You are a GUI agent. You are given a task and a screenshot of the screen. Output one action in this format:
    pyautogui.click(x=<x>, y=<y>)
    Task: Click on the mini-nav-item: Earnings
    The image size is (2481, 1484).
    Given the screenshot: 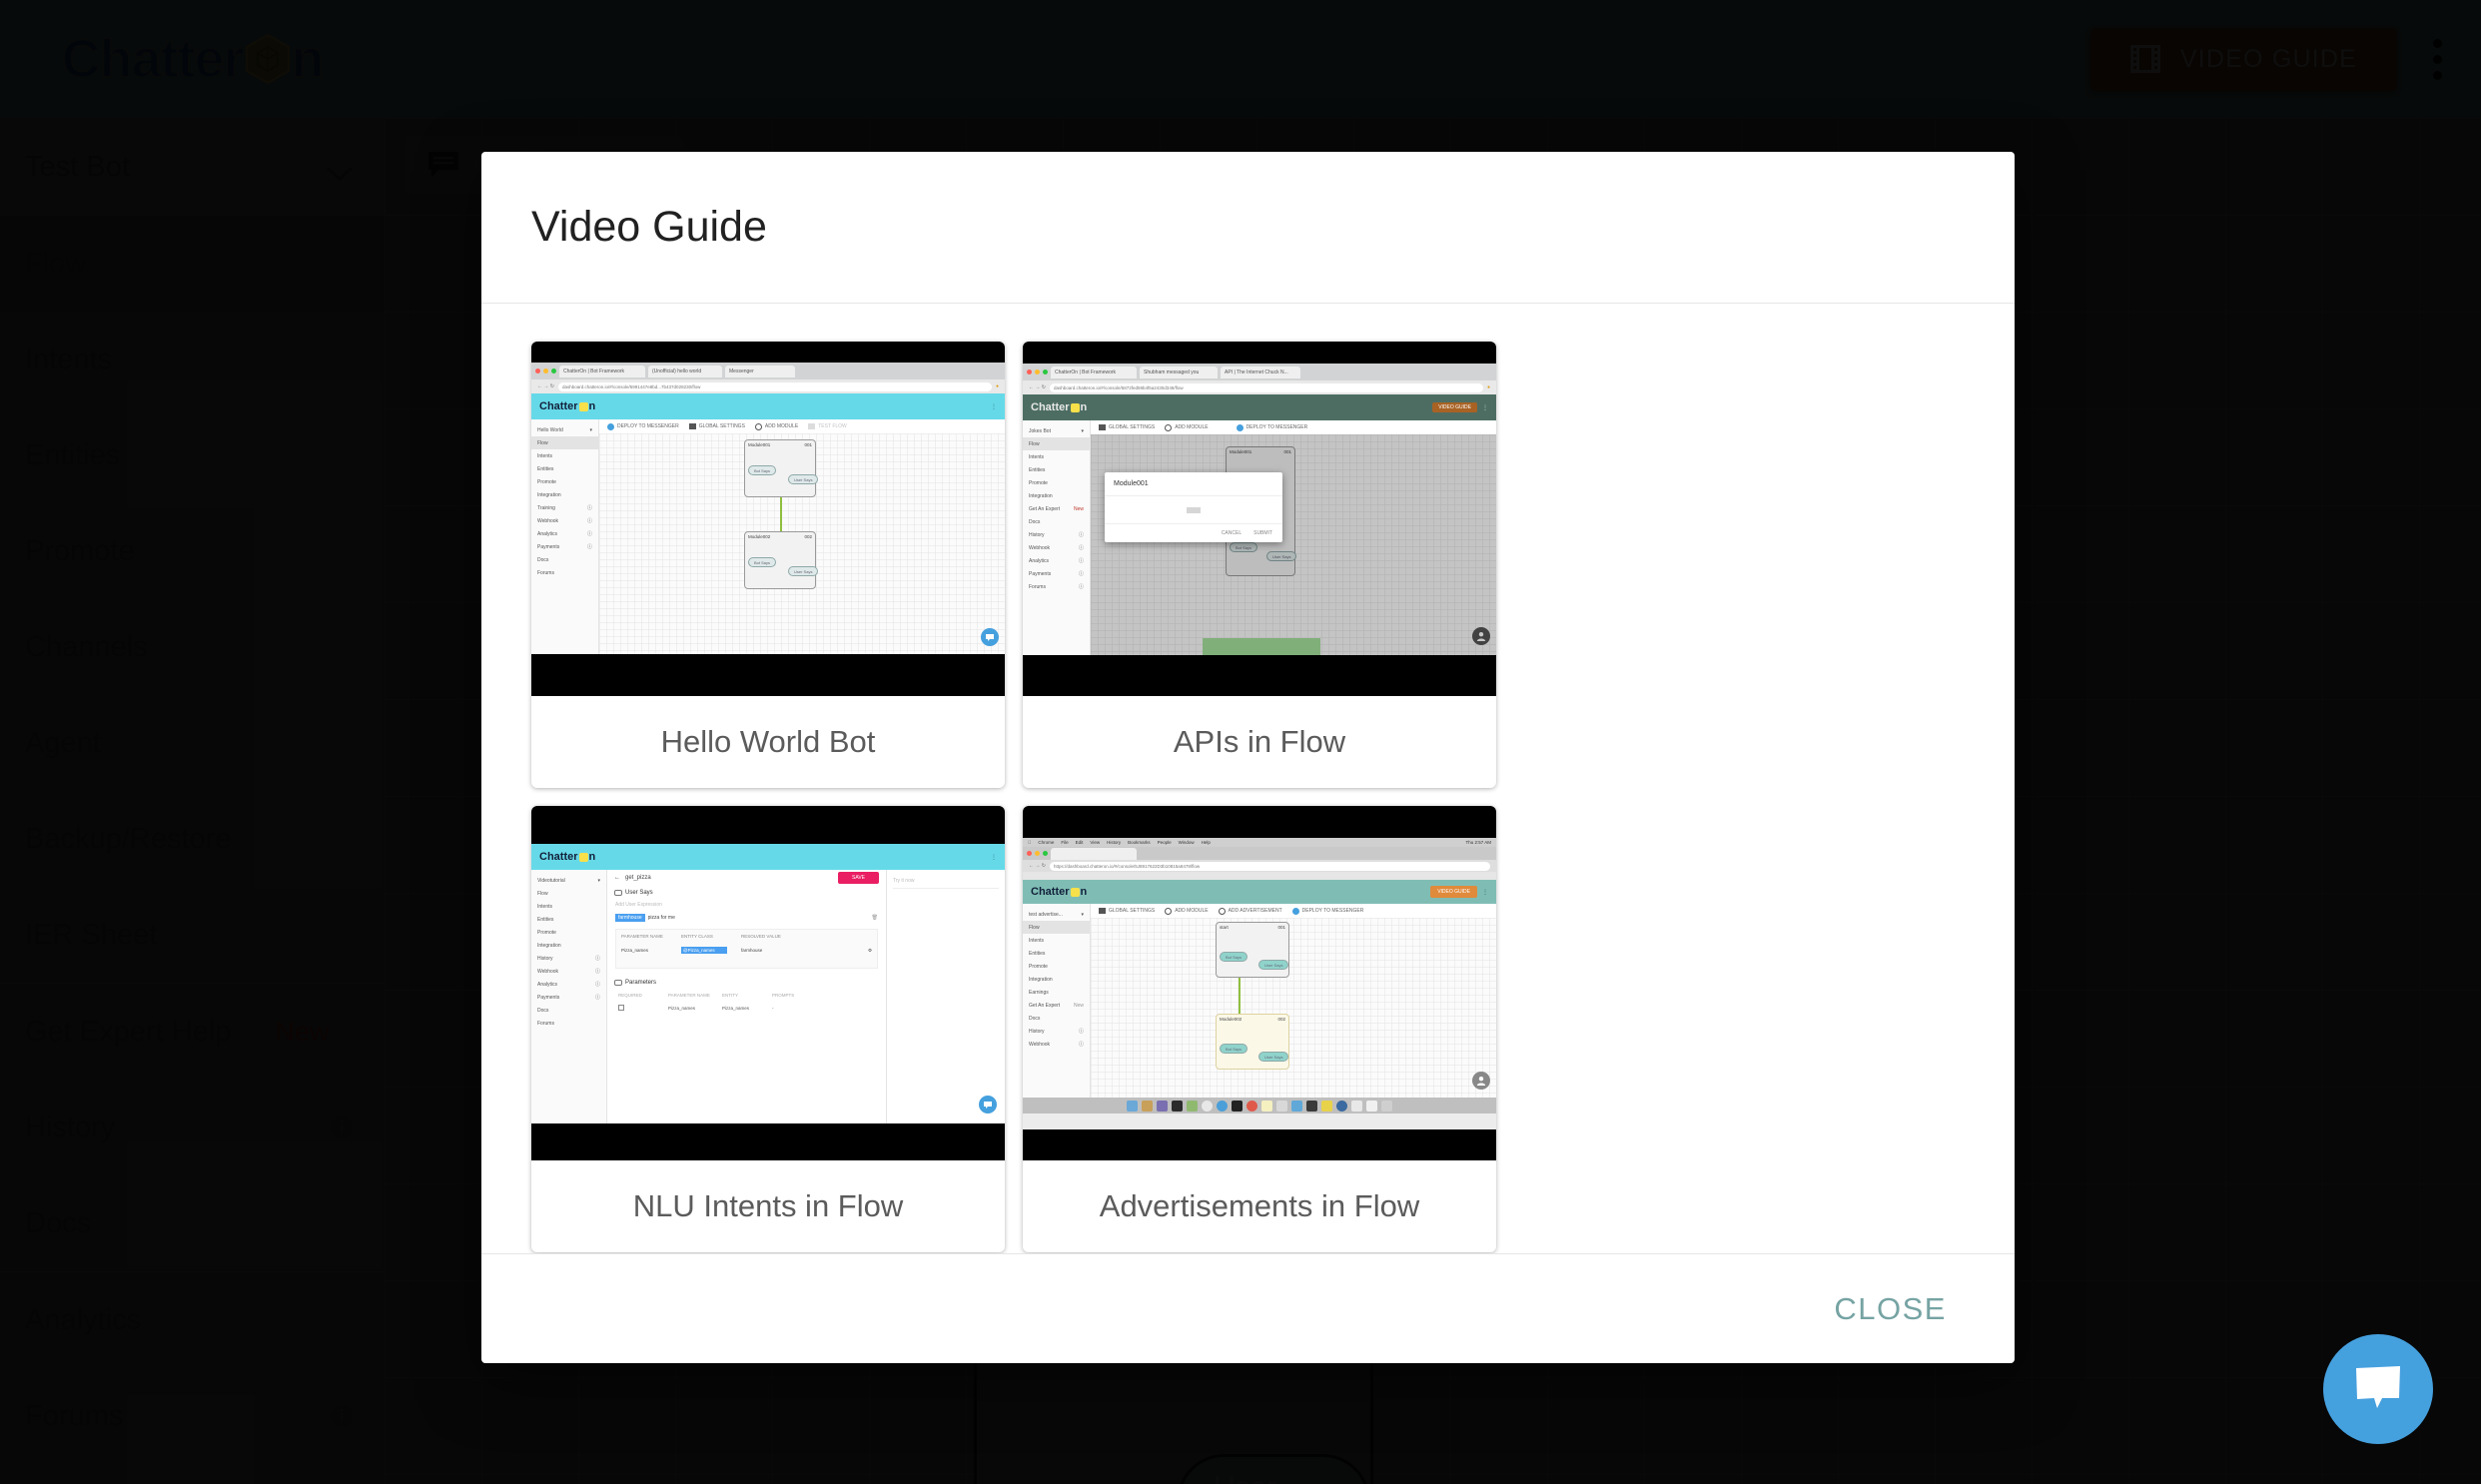 What is the action you would take?
    pyautogui.click(x=1056, y=992)
    